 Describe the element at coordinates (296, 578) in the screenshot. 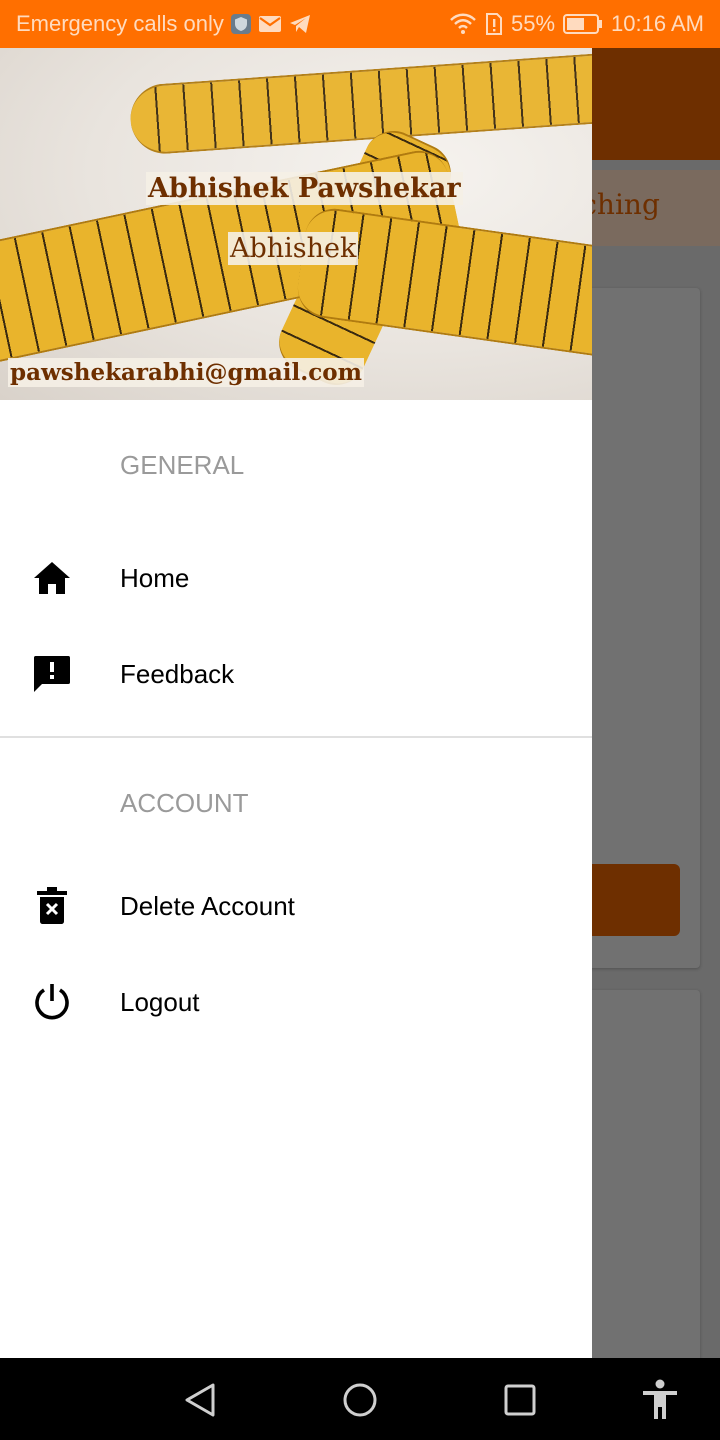

I see `menu-item-home: Home` at that location.